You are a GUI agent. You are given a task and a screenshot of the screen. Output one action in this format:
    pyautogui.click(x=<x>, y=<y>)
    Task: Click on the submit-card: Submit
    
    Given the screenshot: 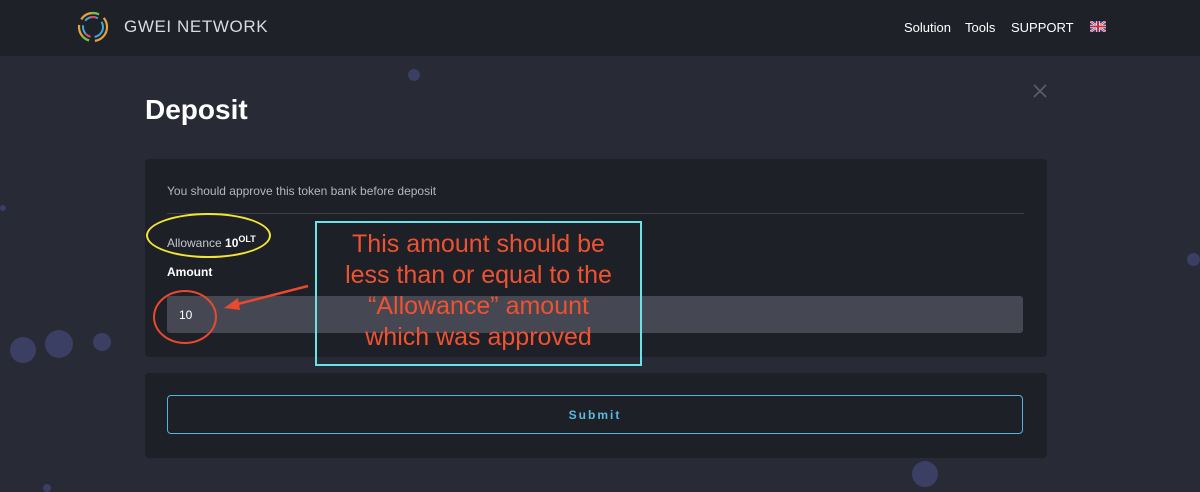 What is the action you would take?
    pyautogui.click(x=596, y=415)
    